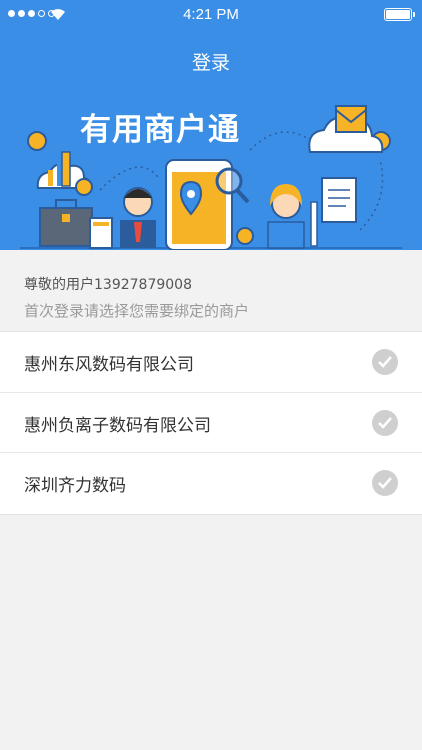 The image size is (422, 750). I want to click on merchant-name: 惠州东风数码有限公司, so click(109, 365).